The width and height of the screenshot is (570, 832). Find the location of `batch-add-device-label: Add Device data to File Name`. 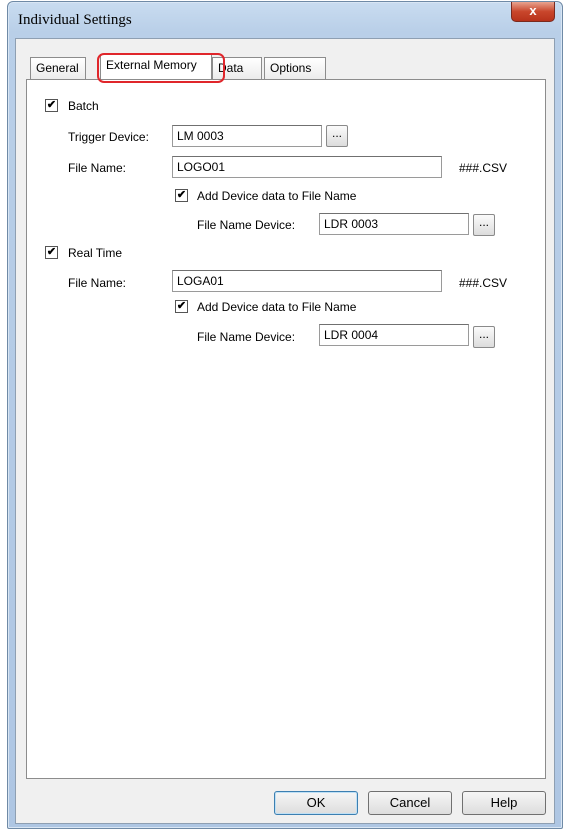

batch-add-device-label: Add Device data to File Name is located at coordinates (277, 196).